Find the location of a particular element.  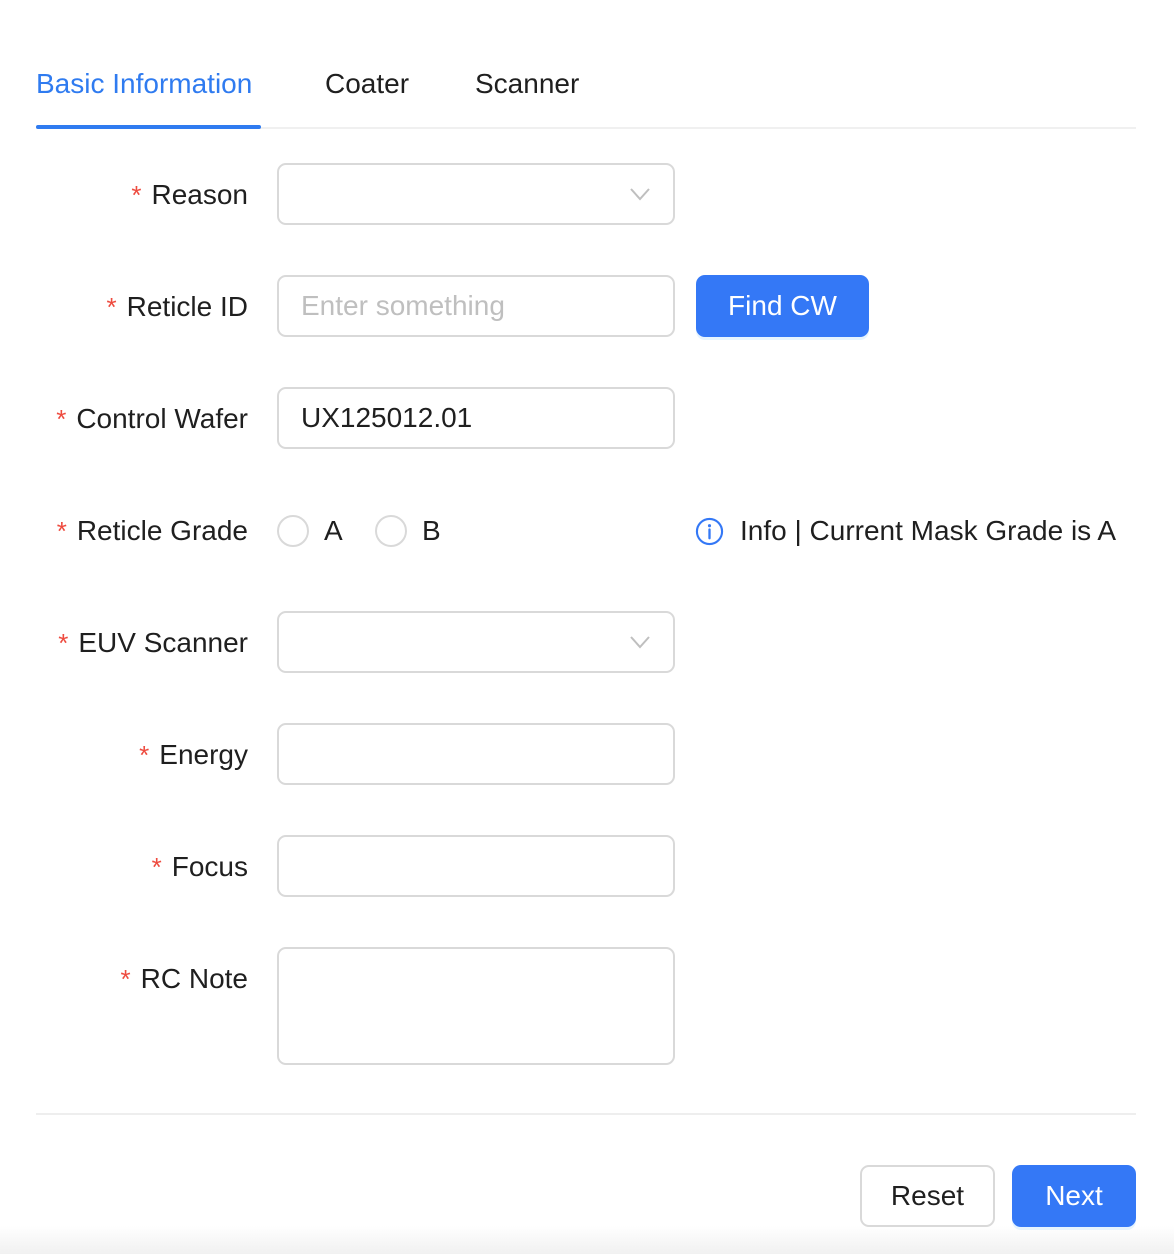

form-label-reticle-id: * Reticle ID is located at coordinates (177, 306).